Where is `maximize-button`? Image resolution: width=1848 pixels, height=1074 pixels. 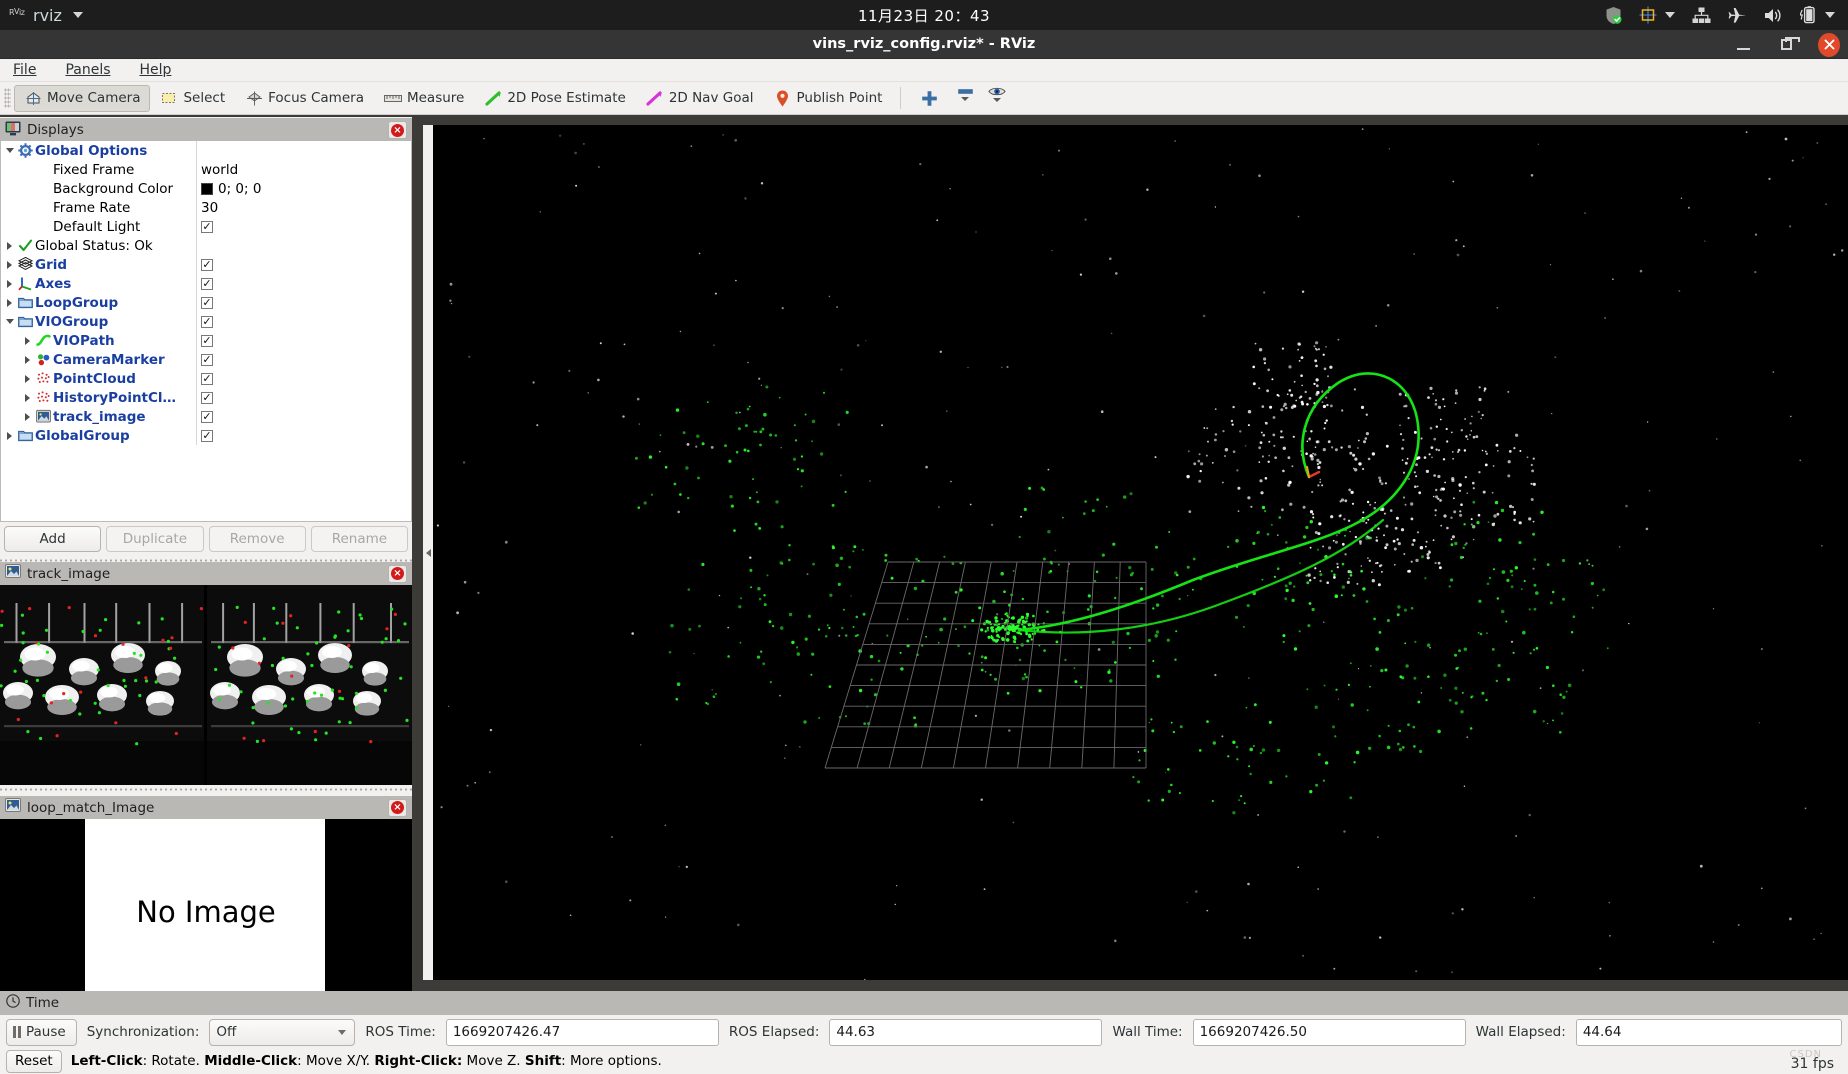
maximize-button is located at coordinates (1787, 45).